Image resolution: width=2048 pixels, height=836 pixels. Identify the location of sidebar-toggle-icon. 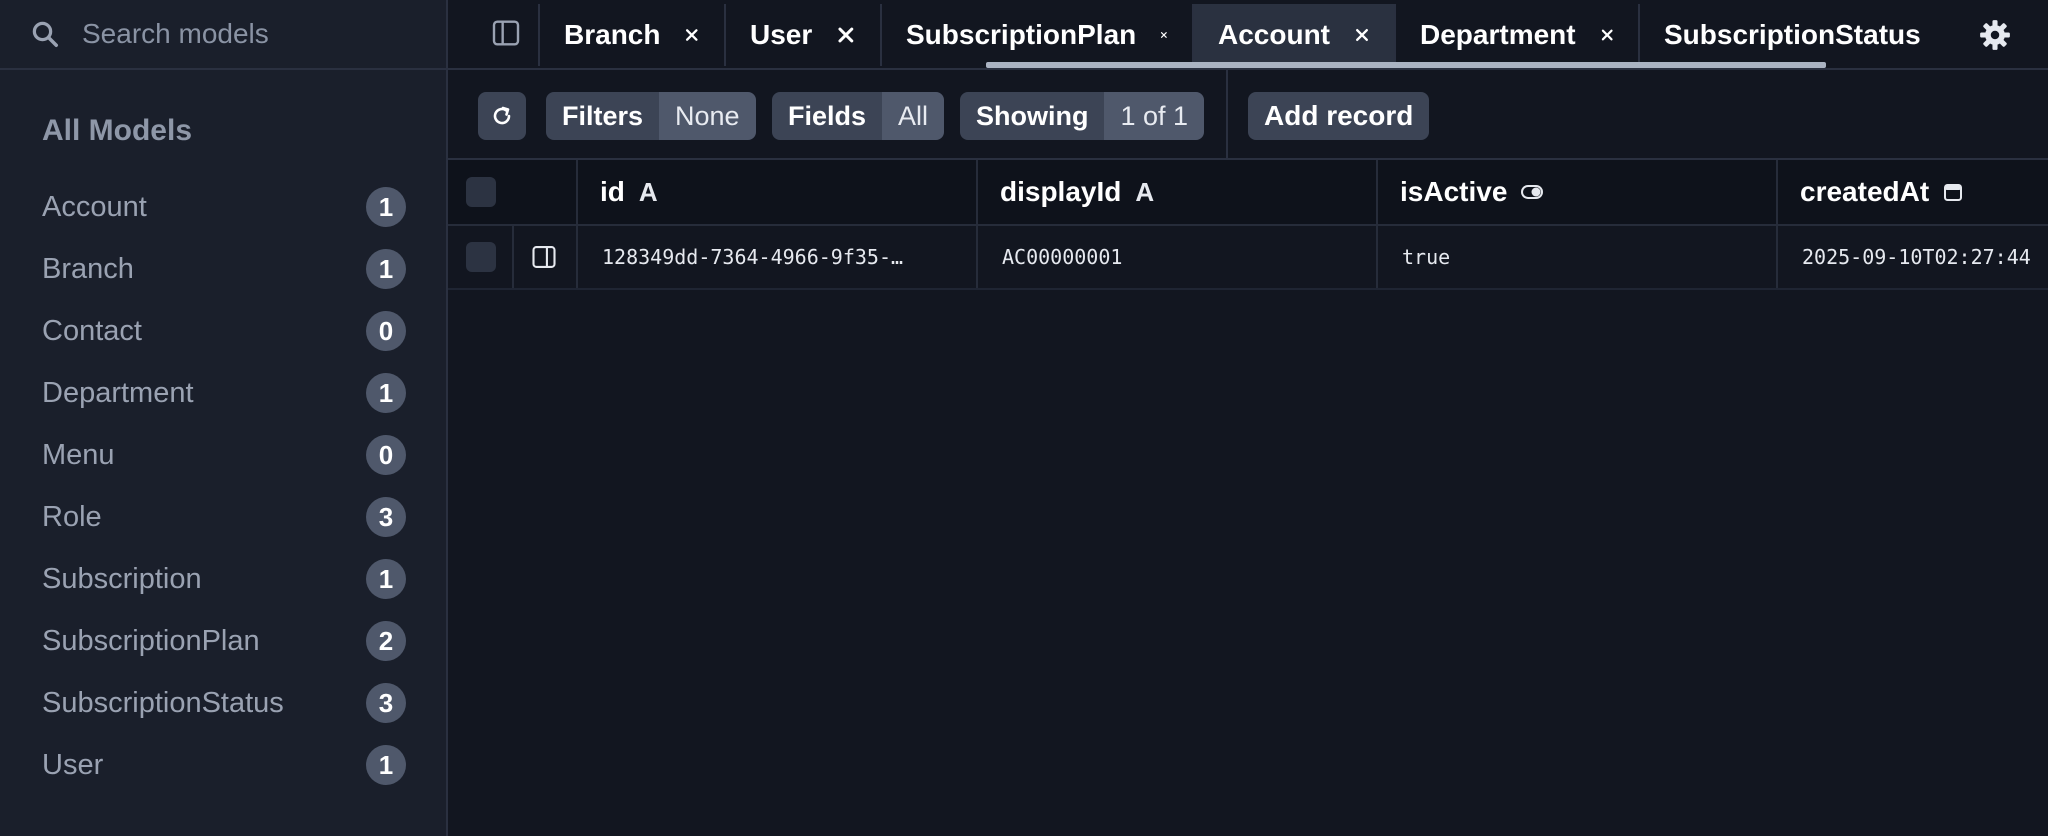
(506, 33).